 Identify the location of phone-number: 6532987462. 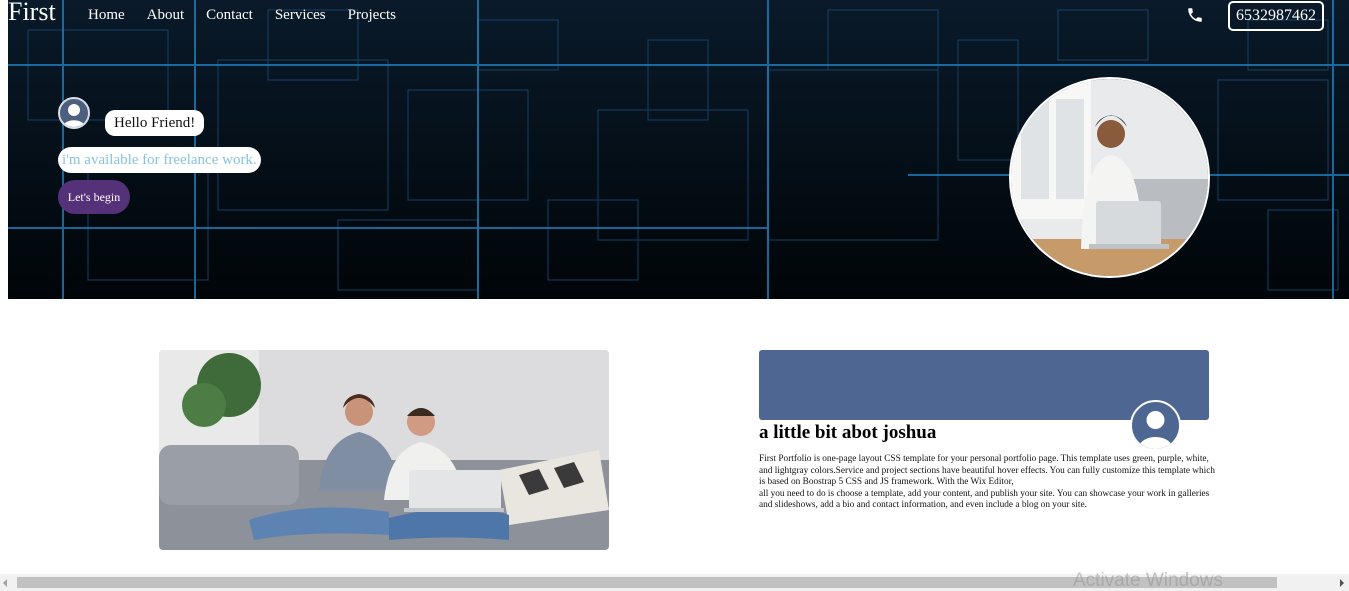
(1276, 16).